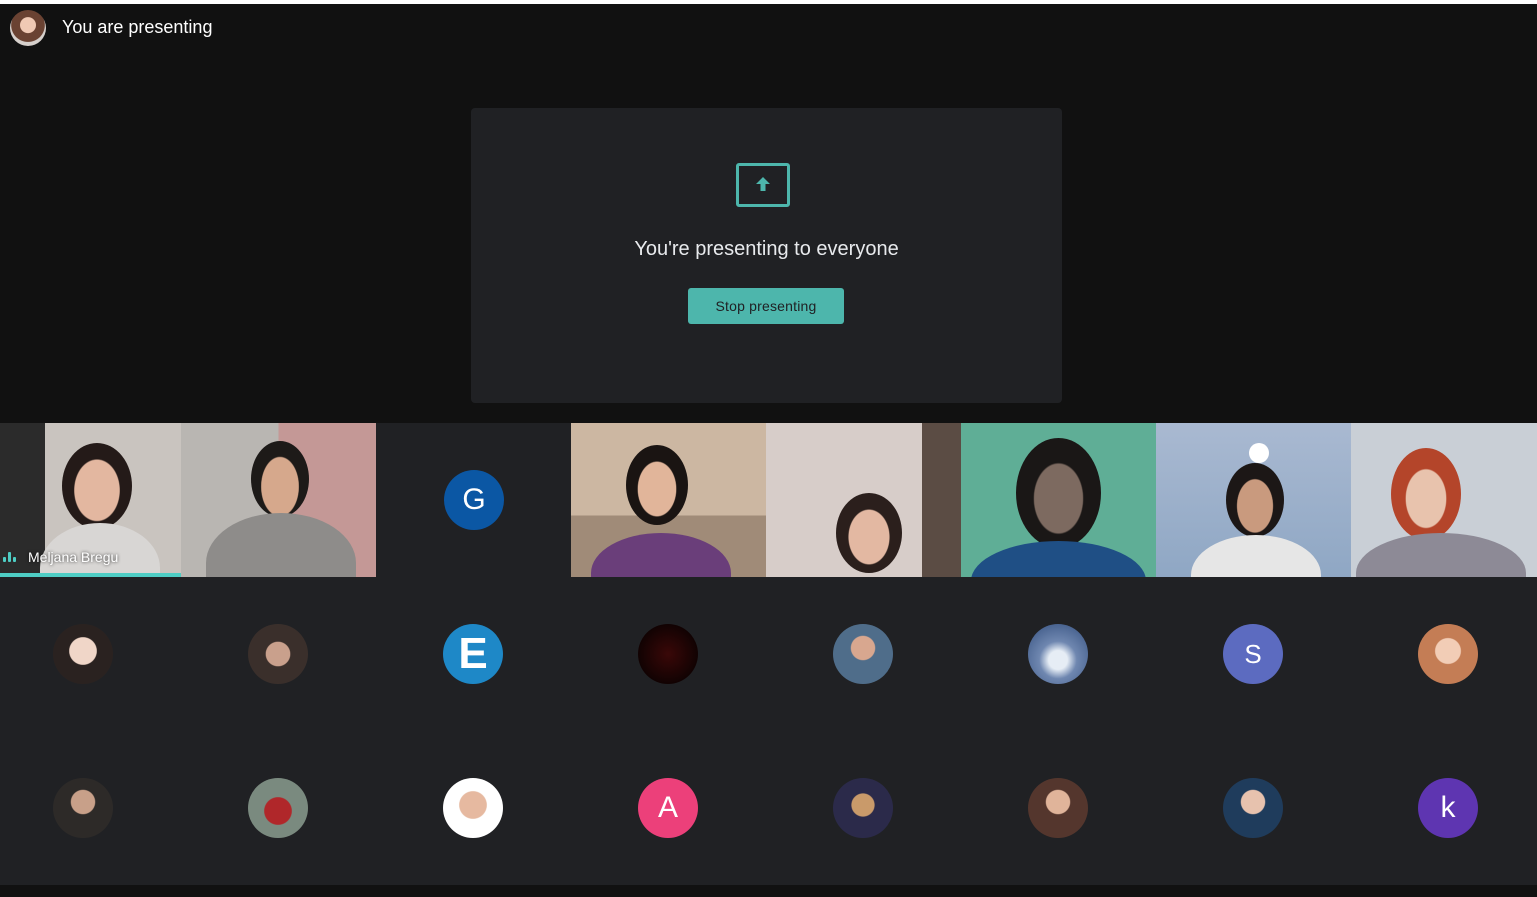 Image resolution: width=1537 pixels, height=897 pixels. I want to click on participant-tile: G, so click(473, 500).